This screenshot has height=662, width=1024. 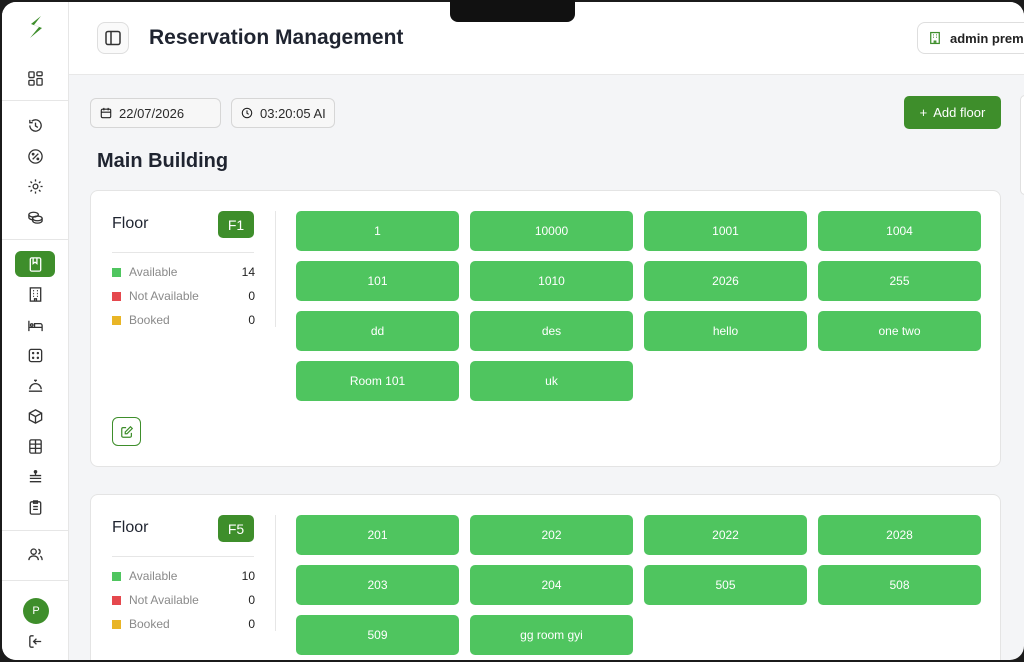 What do you see at coordinates (126, 431) in the screenshot?
I see `edit-floor-button` at bounding box center [126, 431].